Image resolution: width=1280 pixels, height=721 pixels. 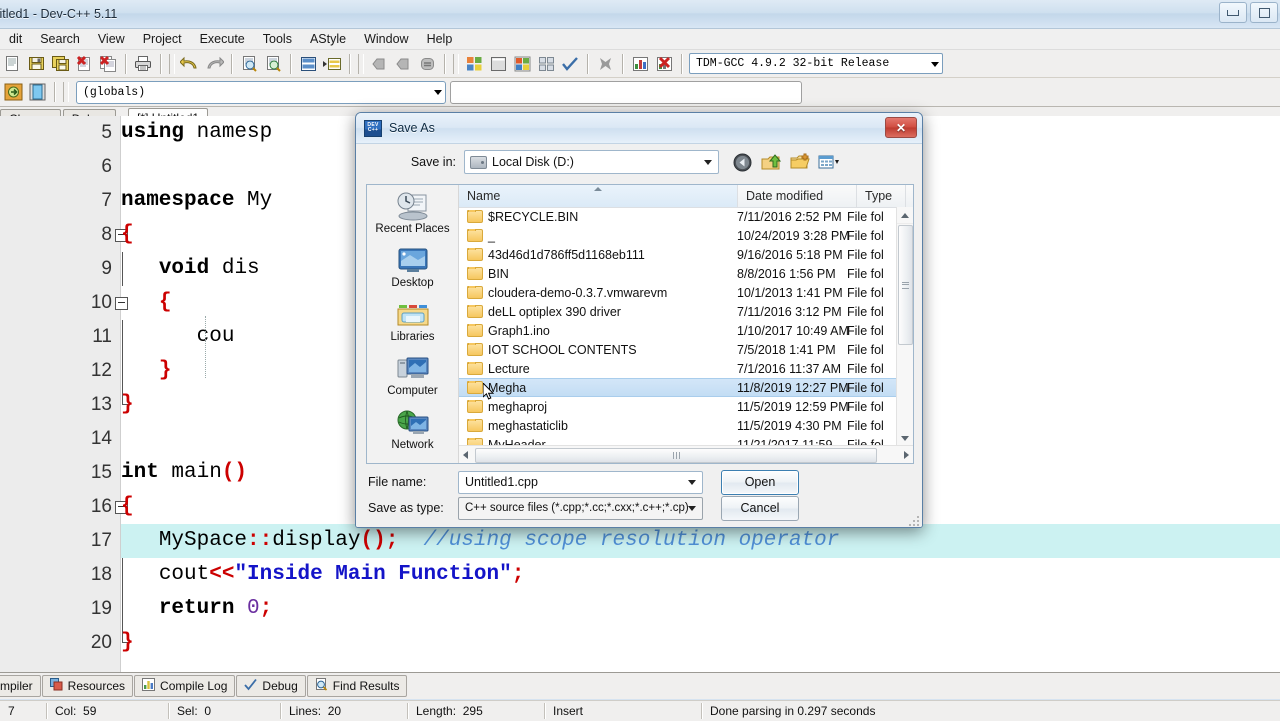 I want to click on minimize-button, so click(x=1233, y=12).